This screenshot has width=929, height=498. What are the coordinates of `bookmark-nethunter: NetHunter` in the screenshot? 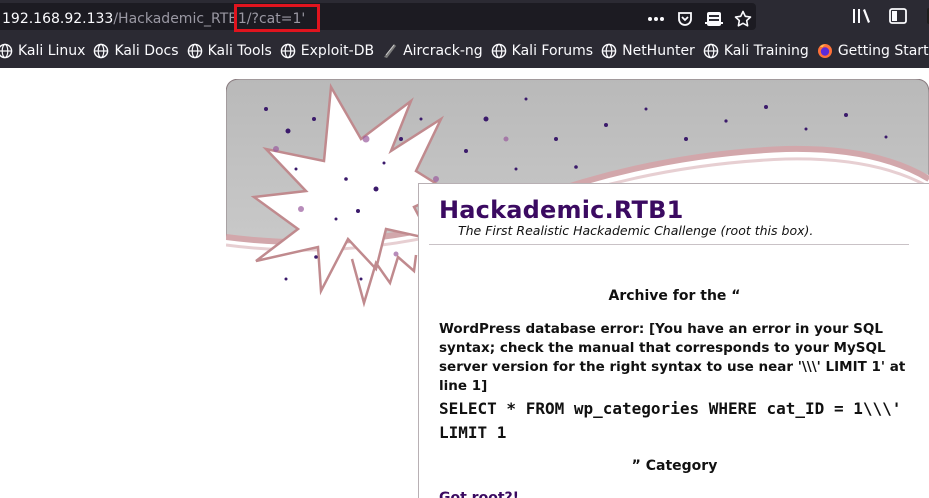 It's located at (648, 51).